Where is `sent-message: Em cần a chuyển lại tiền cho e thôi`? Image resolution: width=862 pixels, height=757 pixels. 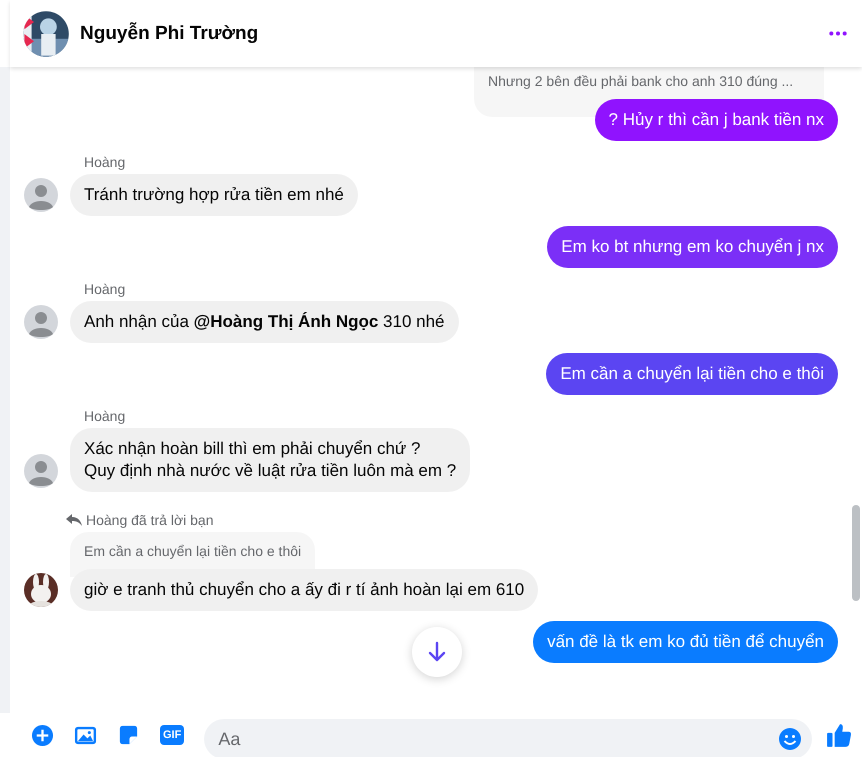
sent-message: Em cần a chuyển lại tiền cho e thôi is located at coordinates (692, 374).